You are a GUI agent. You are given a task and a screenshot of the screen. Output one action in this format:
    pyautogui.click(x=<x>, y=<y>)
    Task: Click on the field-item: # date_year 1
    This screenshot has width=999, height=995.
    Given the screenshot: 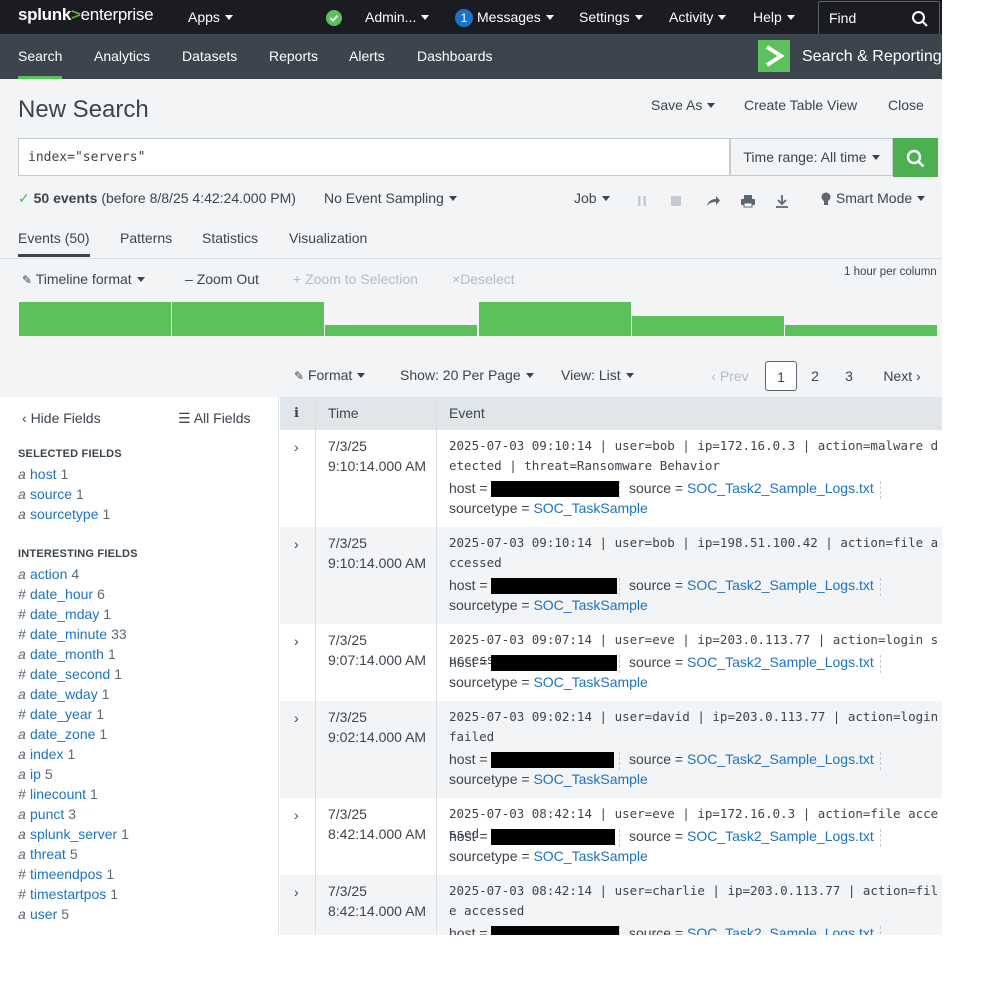 What is the action you would take?
    pyautogui.click(x=61, y=714)
    